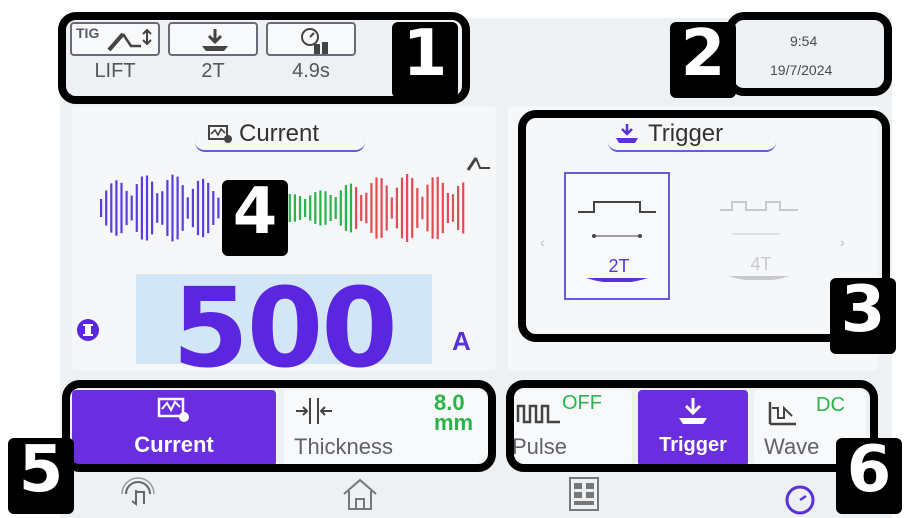 This screenshot has height=518, width=917. I want to click on info-i-icon, so click(88, 330).